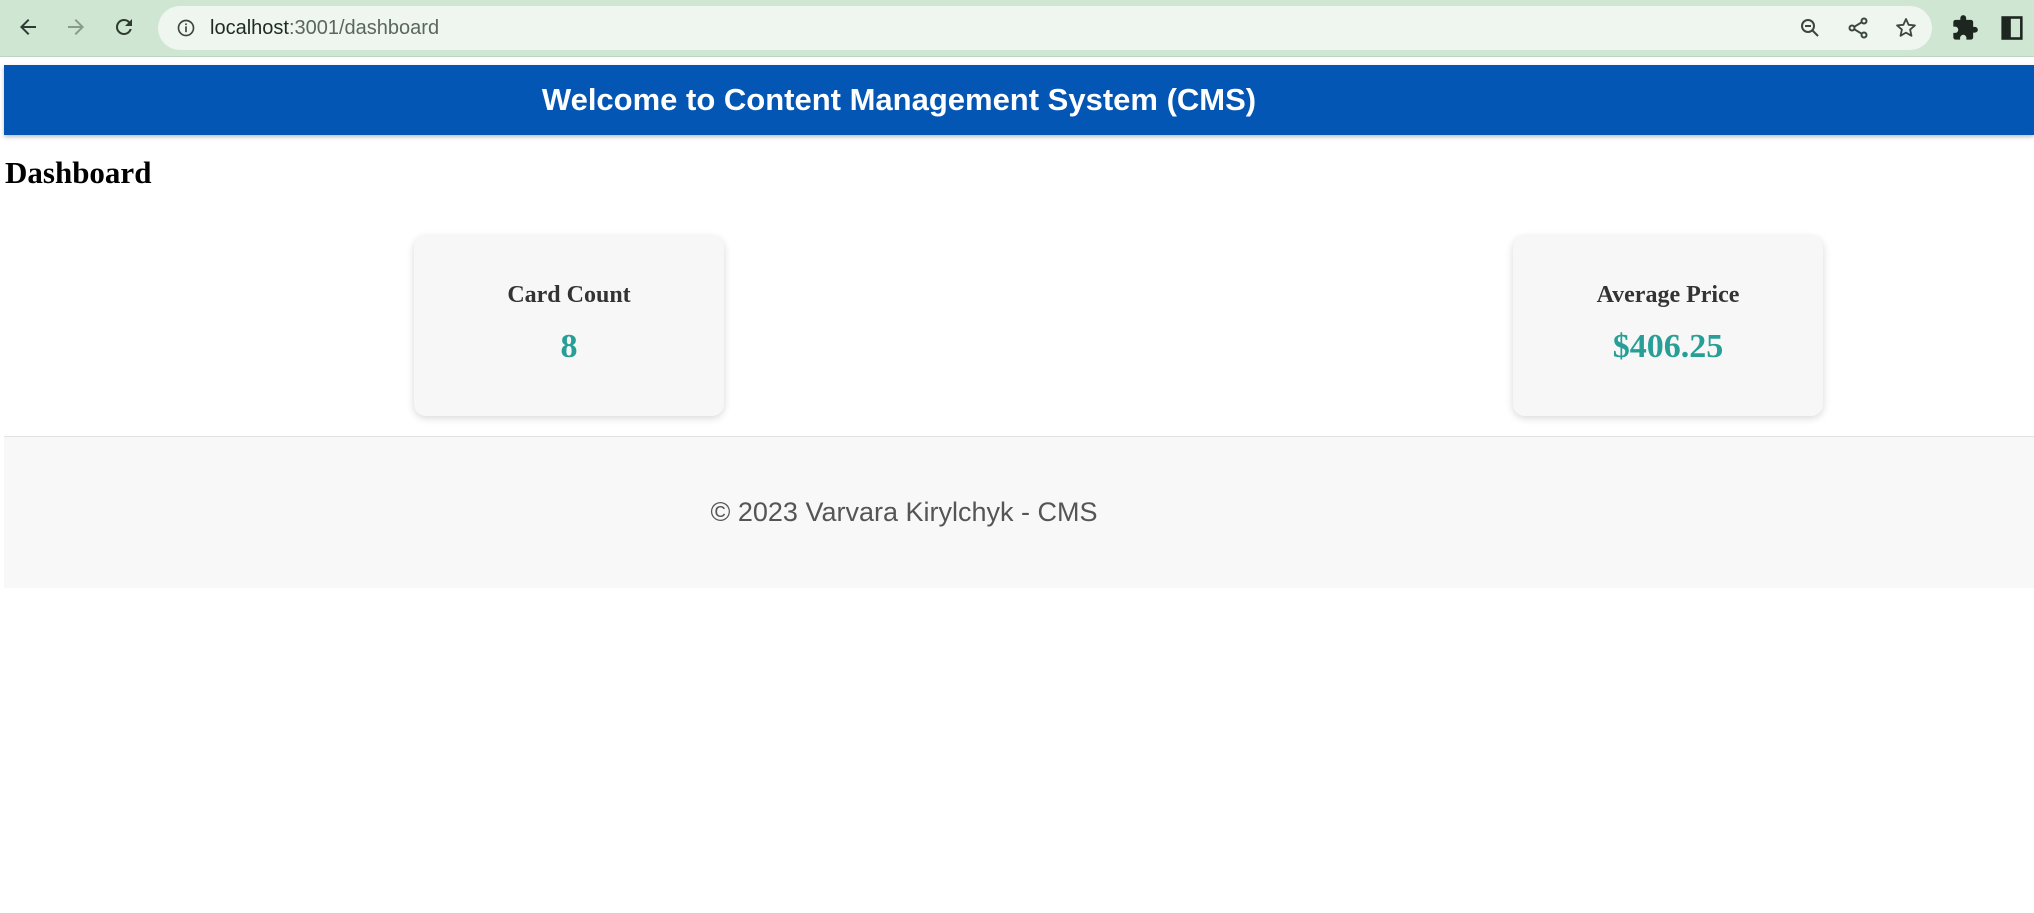 This screenshot has height=913, width=2034. I want to click on stat-value: 8, so click(569, 346).